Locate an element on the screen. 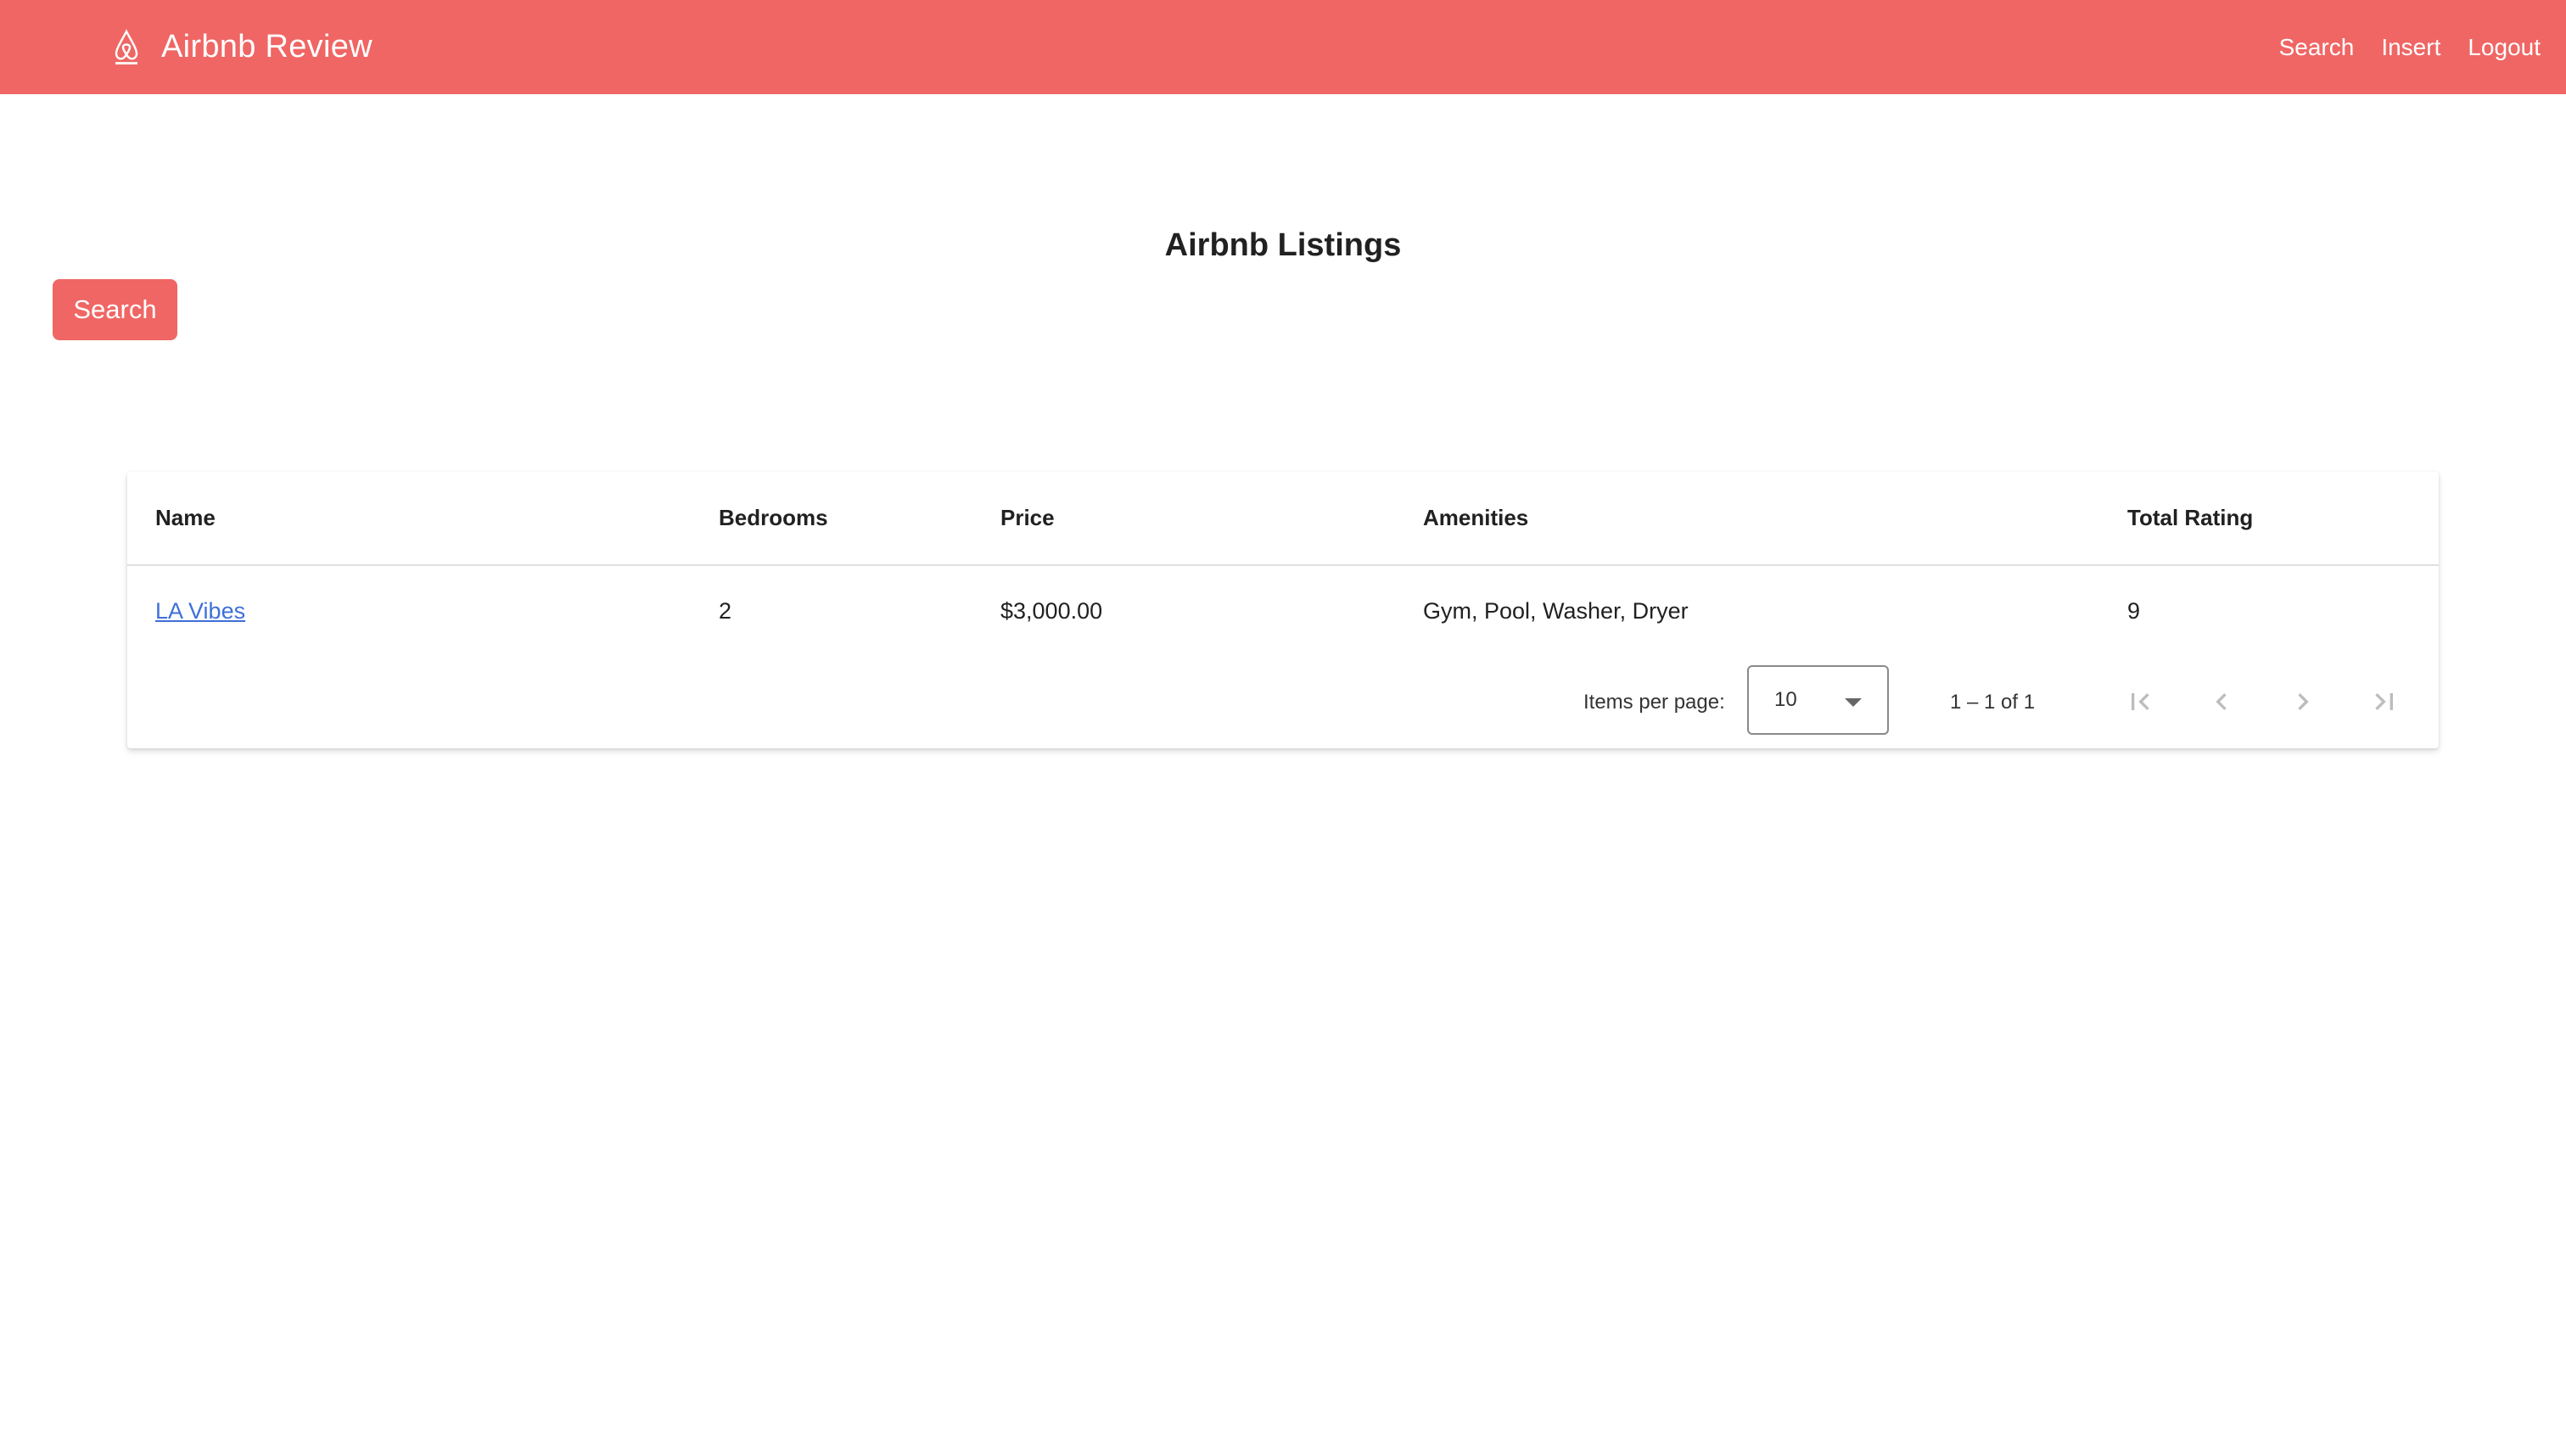 The height and width of the screenshot is (1456, 2566). column-header-total-rating: Total Rating is located at coordinates (2190, 517).